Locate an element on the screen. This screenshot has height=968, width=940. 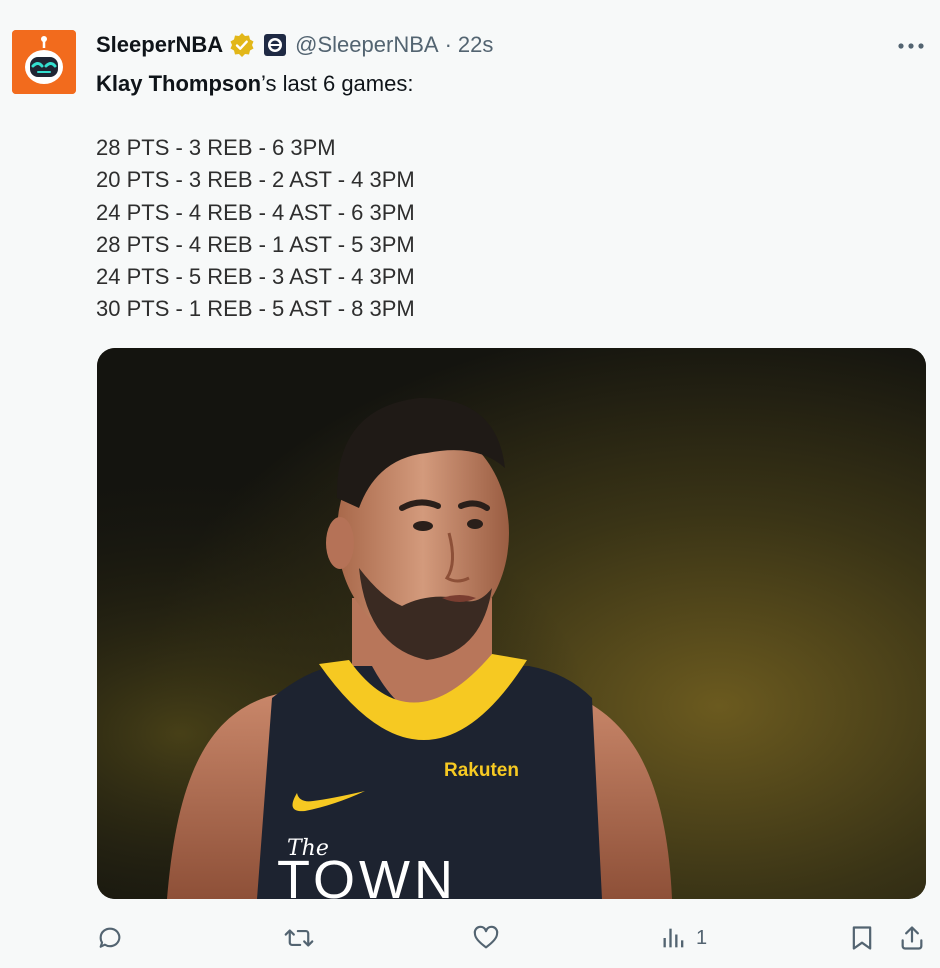
affiliate-badge-icon is located at coordinates (275, 45).